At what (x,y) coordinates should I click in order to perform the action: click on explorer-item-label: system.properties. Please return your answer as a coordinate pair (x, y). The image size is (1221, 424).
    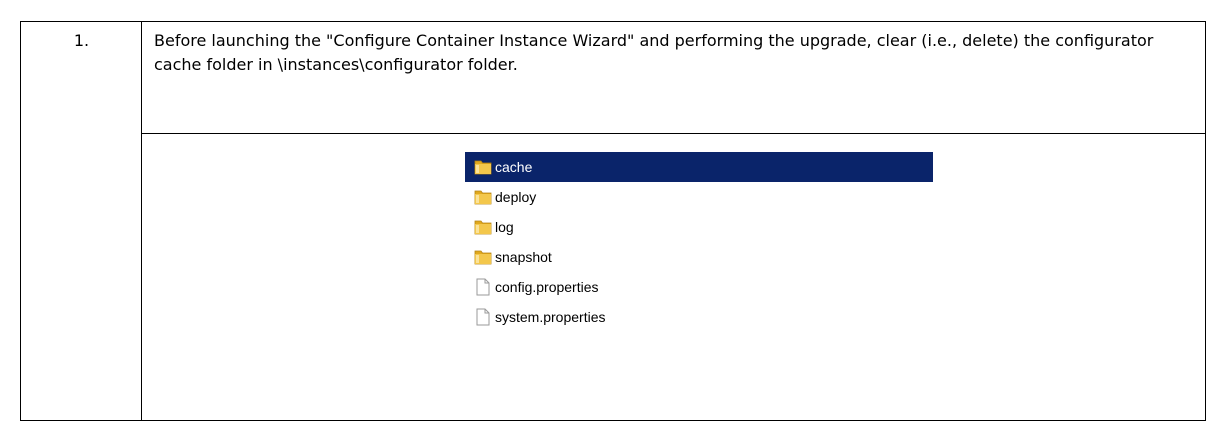
    Looking at the image, I should click on (550, 317).